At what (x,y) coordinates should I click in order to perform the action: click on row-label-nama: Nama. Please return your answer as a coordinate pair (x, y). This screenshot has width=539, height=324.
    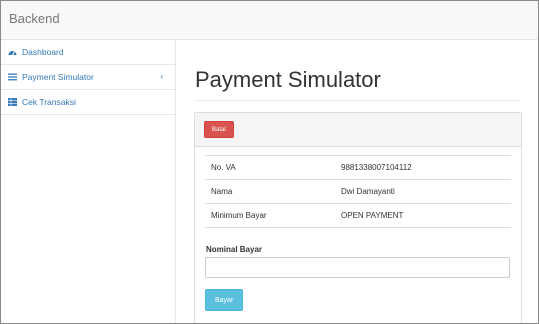
    Looking at the image, I should click on (273, 191).